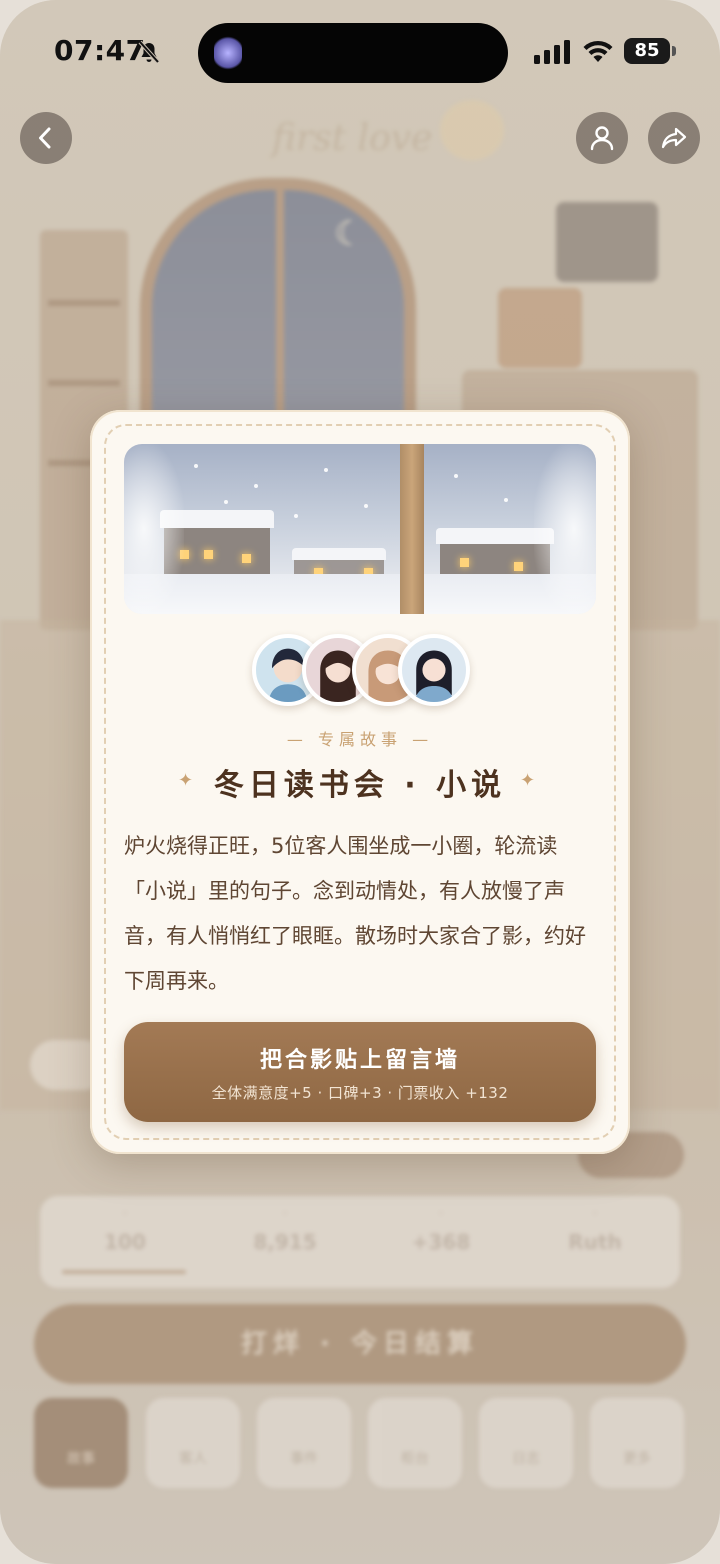 Image resolution: width=720 pixels, height=1564 pixels. I want to click on snow-ground, so click(360, 594).